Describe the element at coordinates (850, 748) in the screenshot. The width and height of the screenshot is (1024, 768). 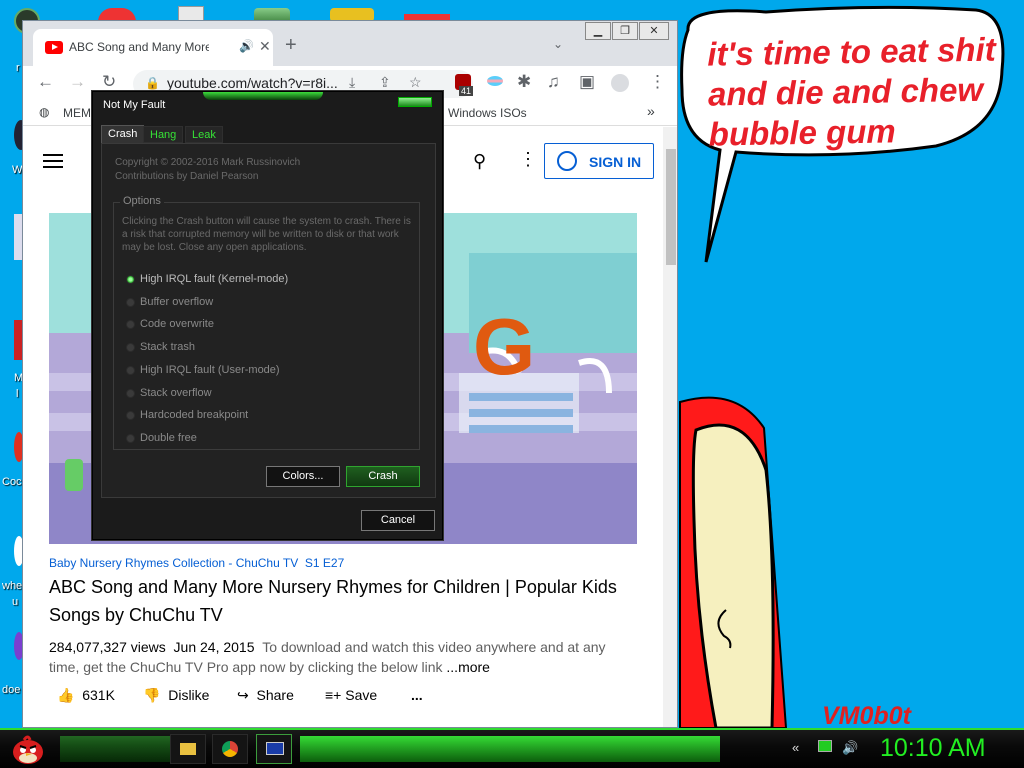
I see `volume-icon: 🔊` at that location.